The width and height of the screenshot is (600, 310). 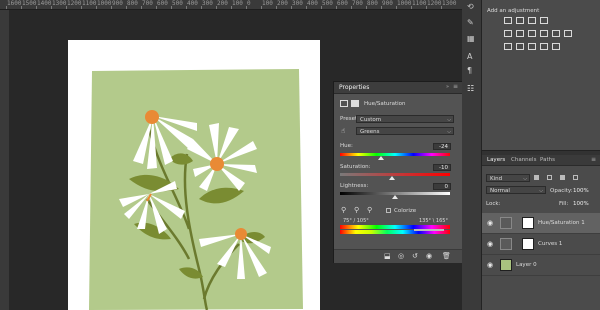 I want to click on hue-saturation-icon, so click(x=520, y=33).